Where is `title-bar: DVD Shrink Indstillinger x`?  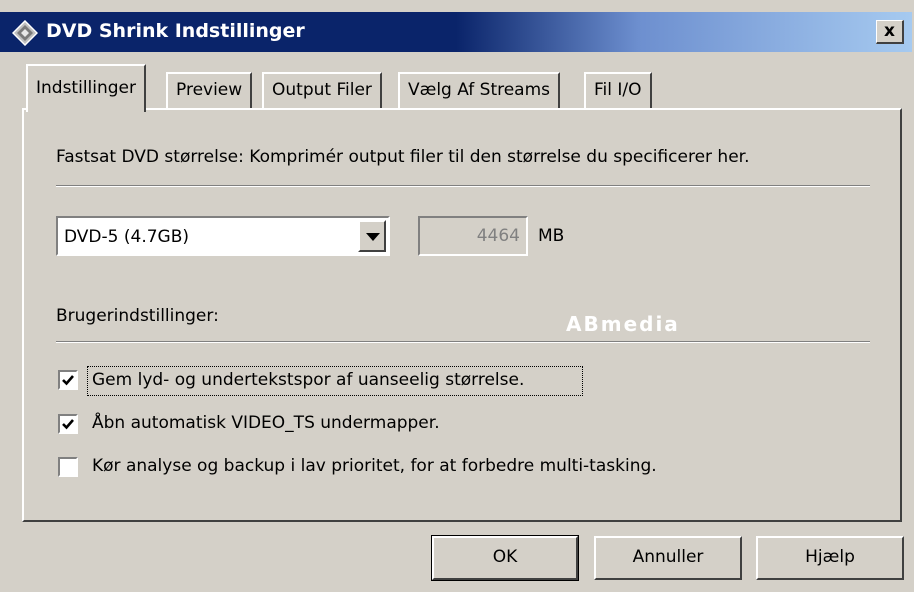 title-bar: DVD Shrink Indstillinger x is located at coordinates (456, 32).